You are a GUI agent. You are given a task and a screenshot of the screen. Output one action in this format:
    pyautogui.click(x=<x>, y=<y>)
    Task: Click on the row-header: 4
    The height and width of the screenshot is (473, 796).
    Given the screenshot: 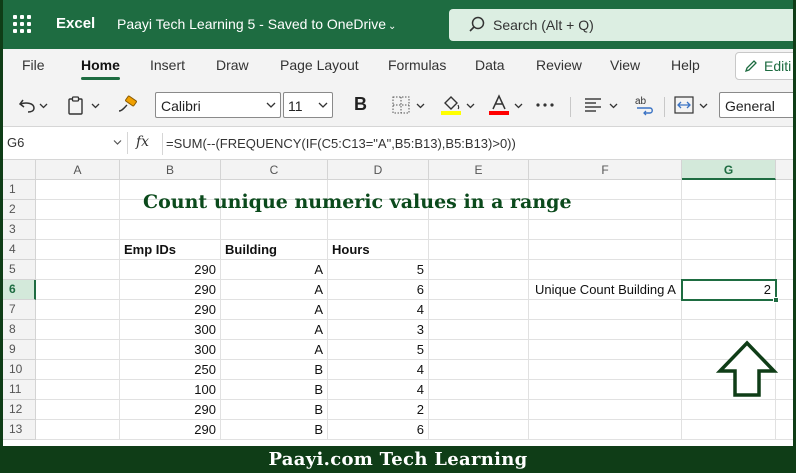 What is the action you would take?
    pyautogui.click(x=18, y=250)
    